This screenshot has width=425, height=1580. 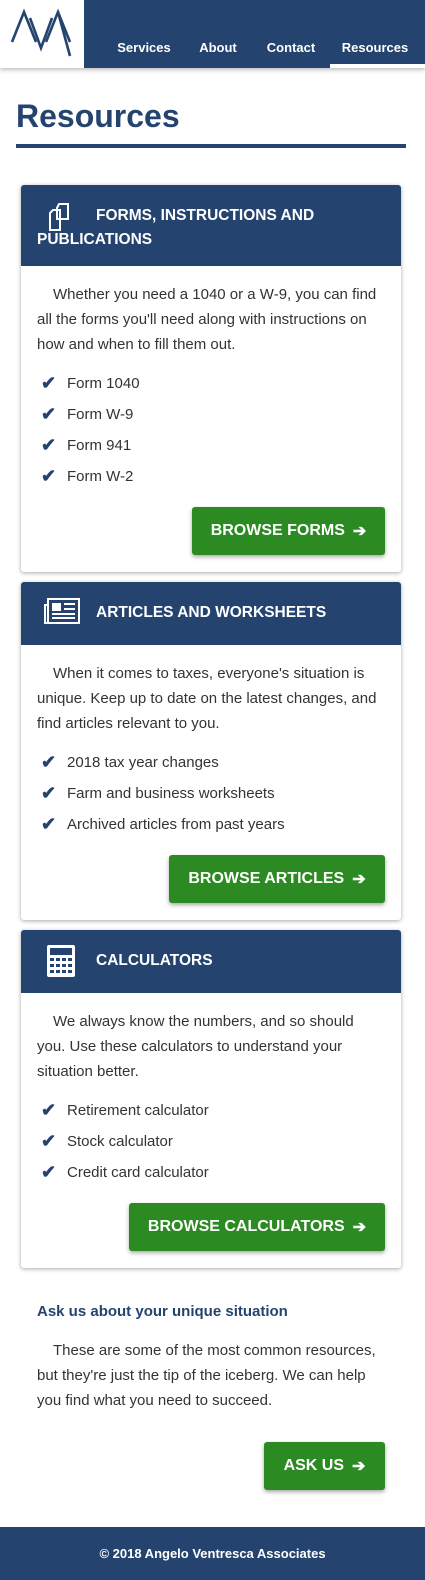 I want to click on browse-articles-button: BROWSE ARTICLES ➔, so click(x=277, y=879).